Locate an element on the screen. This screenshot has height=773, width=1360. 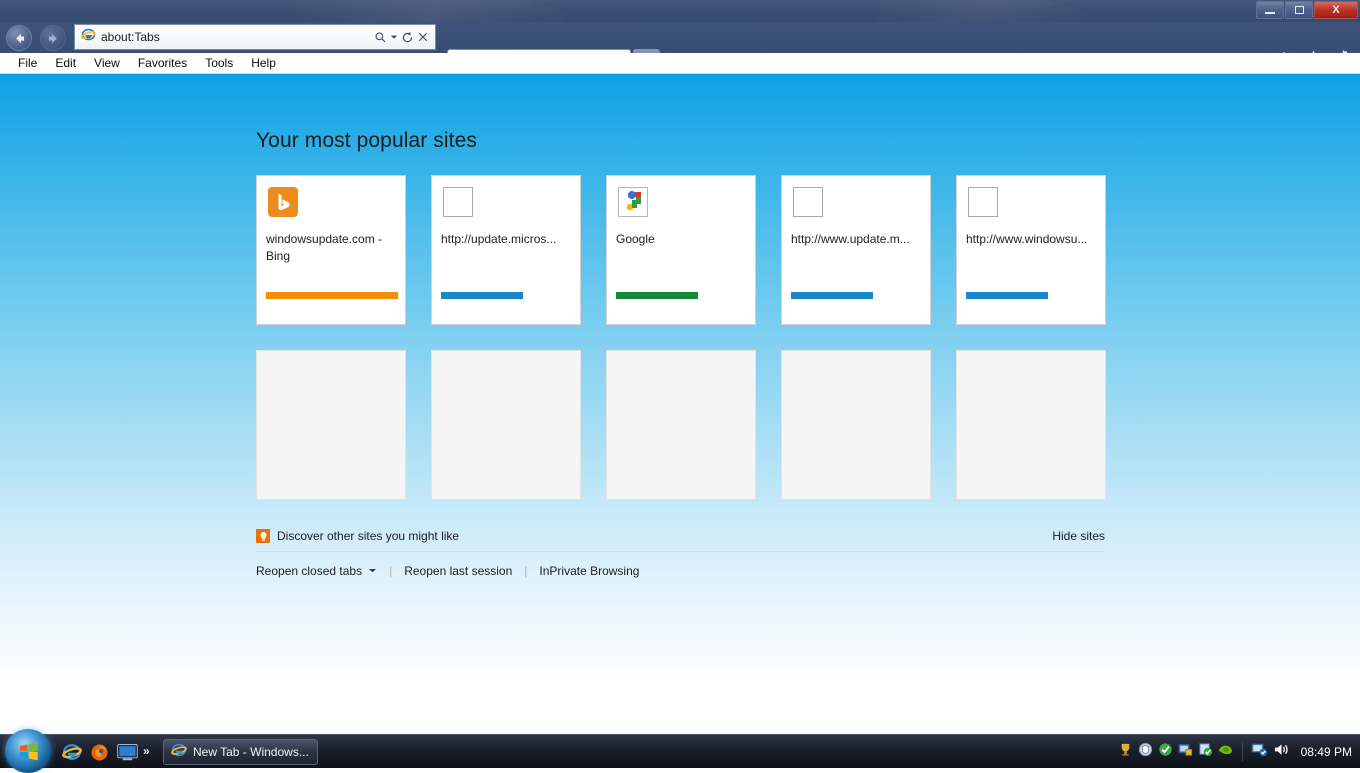
address-bar: about:Tabs is located at coordinates (255, 37).